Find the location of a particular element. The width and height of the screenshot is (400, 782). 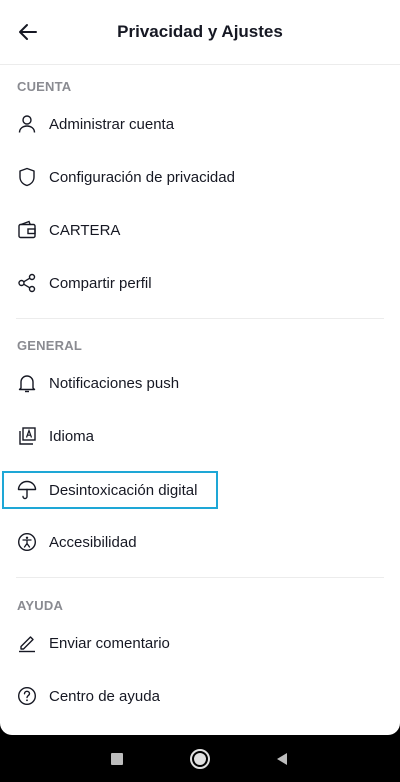

recents-button is located at coordinates (117, 759).